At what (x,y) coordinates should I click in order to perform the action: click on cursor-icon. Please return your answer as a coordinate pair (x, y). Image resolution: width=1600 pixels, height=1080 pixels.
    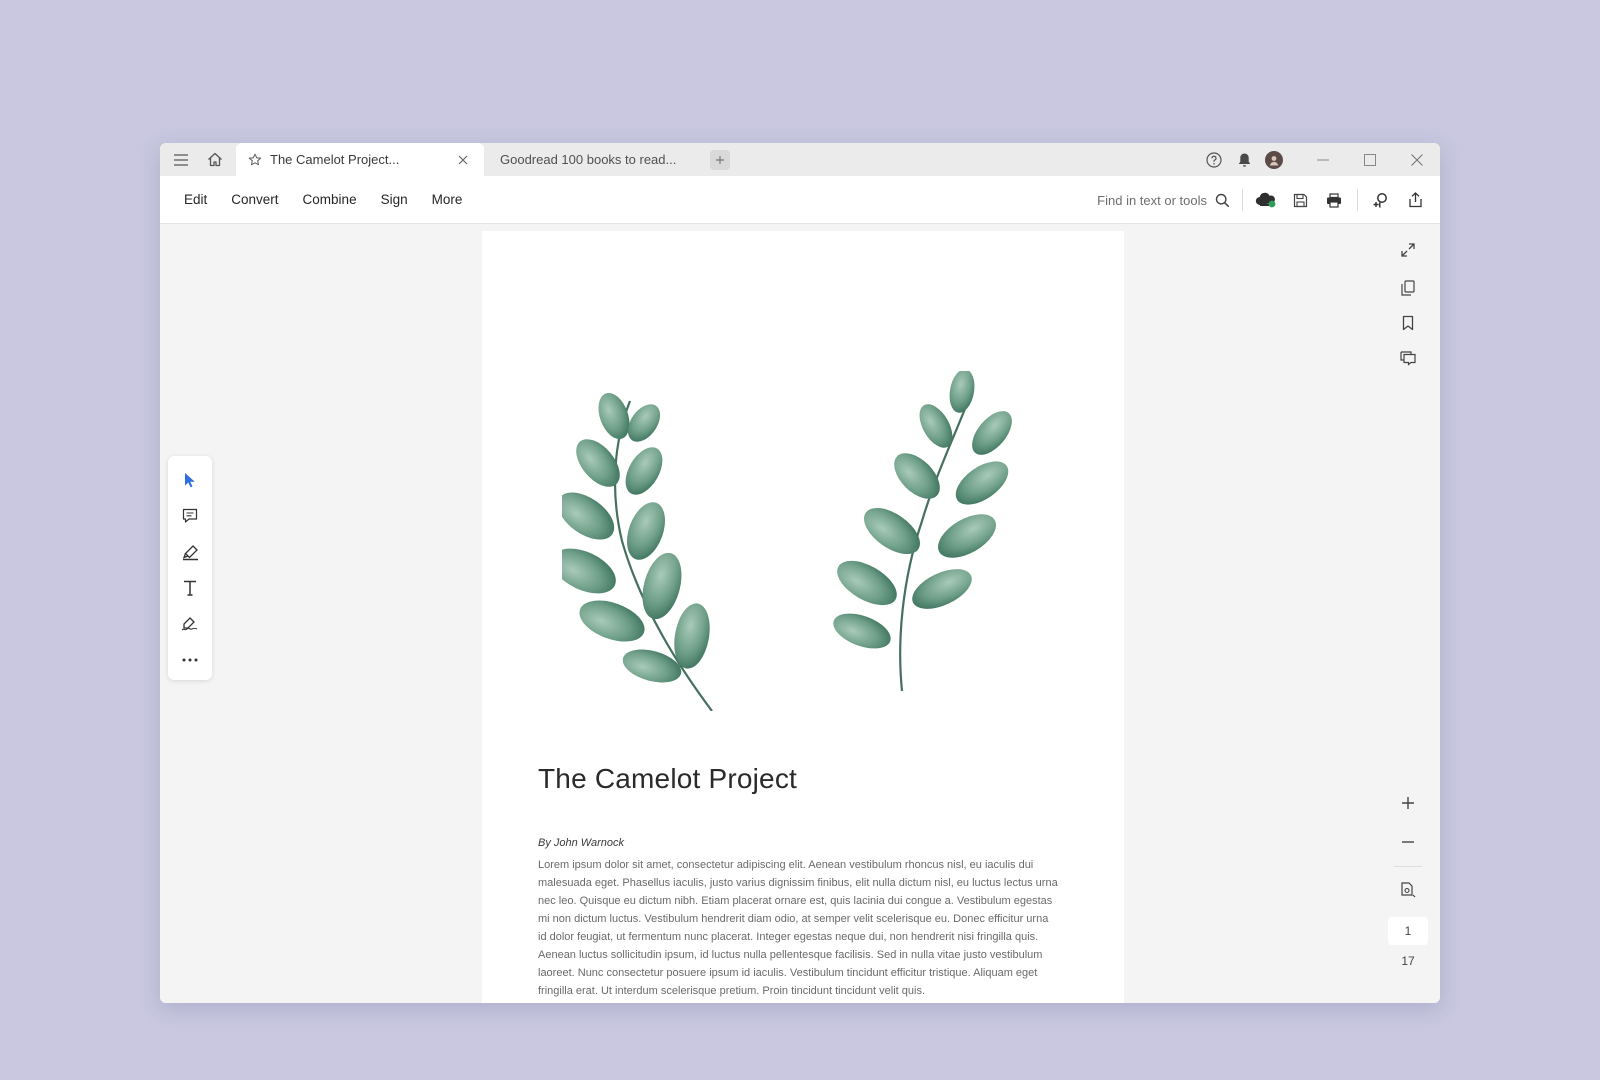
    Looking at the image, I should click on (190, 480).